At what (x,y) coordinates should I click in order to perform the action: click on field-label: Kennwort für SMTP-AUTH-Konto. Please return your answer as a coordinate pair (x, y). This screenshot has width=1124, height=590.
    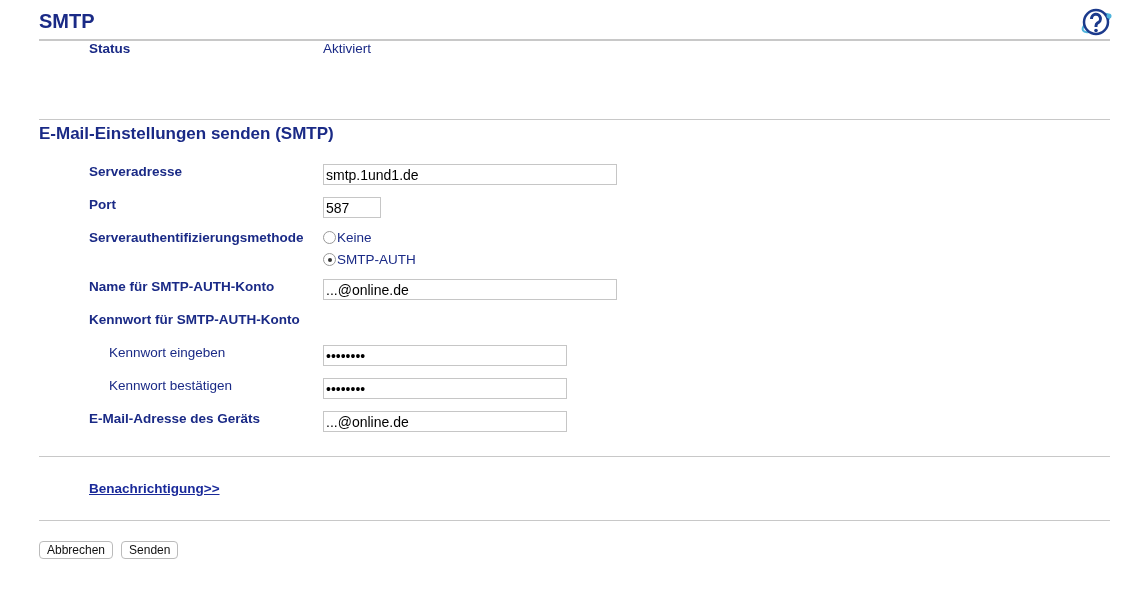
    Looking at the image, I should click on (195, 319).